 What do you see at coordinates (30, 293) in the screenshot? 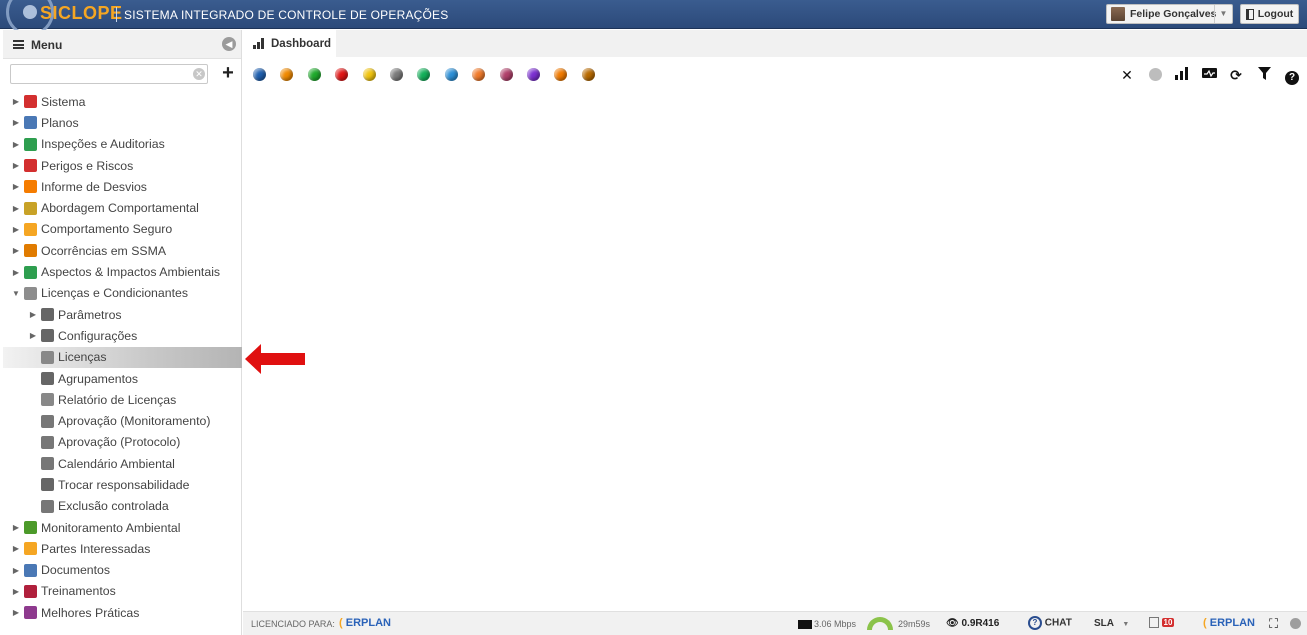
I see `folder-open-icon` at bounding box center [30, 293].